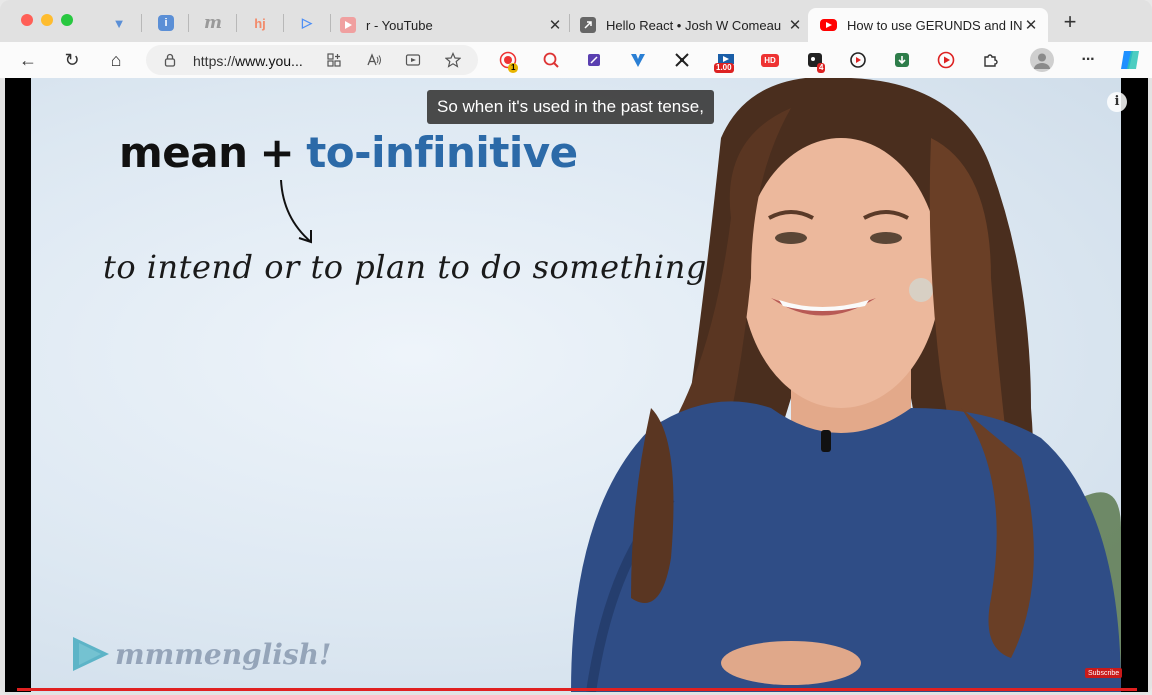 Image resolution: width=1152 pixels, height=695 pixels. What do you see at coordinates (223, 654) in the screenshot?
I see `logo-text: mmmenglish!` at bounding box center [223, 654].